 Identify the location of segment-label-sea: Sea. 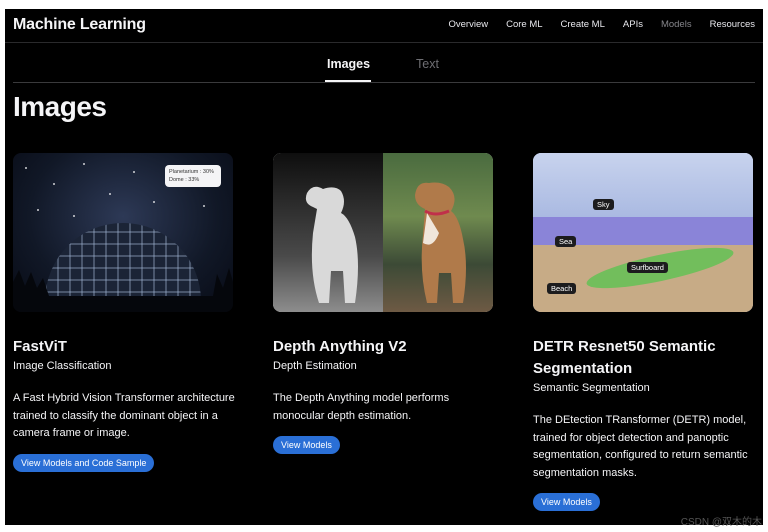
(566, 241).